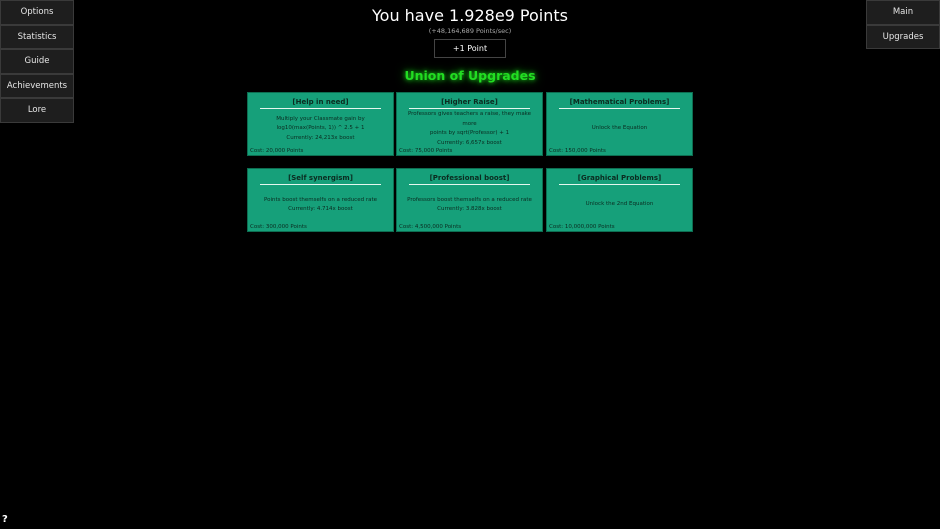 This screenshot has width=940, height=529. I want to click on upgrade-current: Currently: 4.714x boost, so click(320, 209).